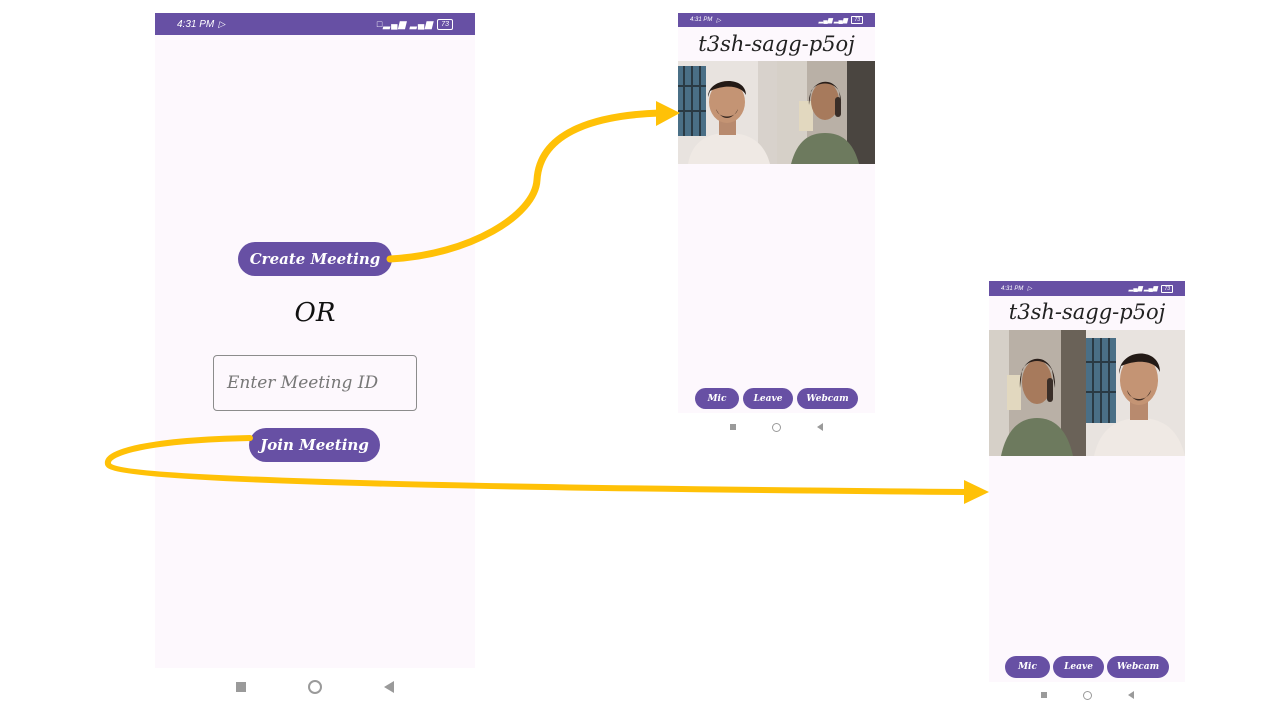 This screenshot has height=720, width=1280. I want to click on create-meeting-button: Create Meeting, so click(315, 259).